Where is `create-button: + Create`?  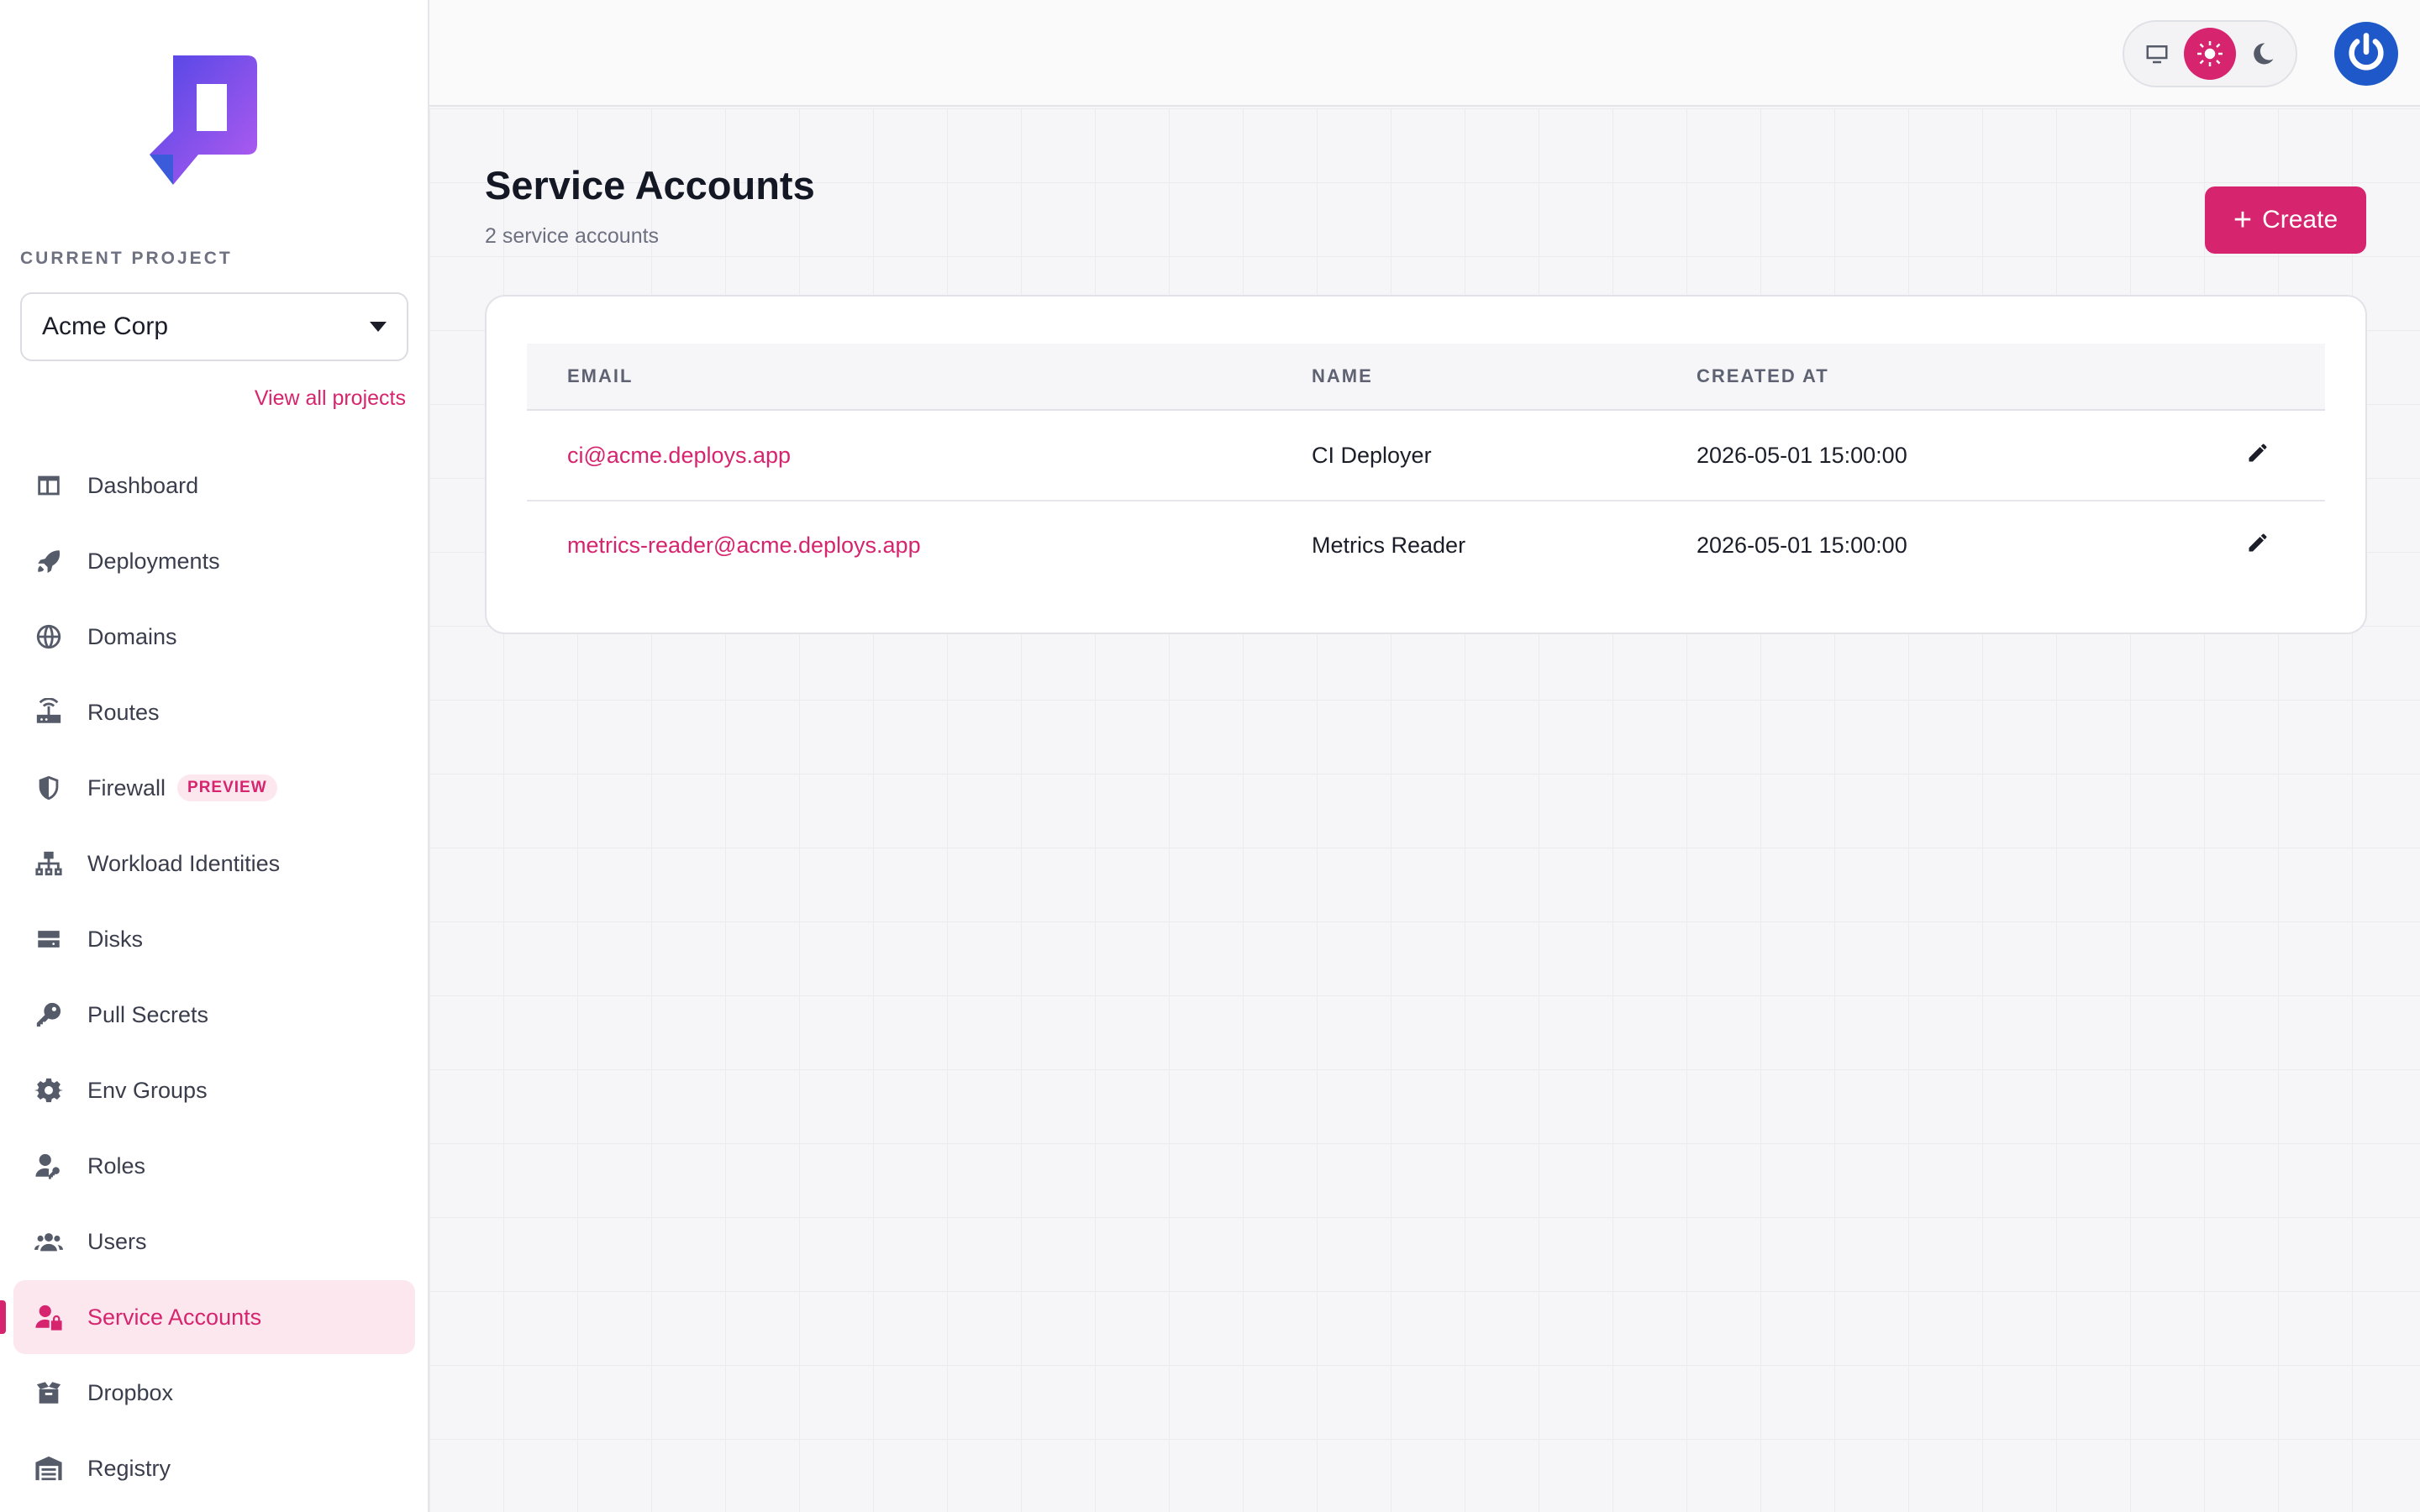 create-button: + Create is located at coordinates (2285, 220).